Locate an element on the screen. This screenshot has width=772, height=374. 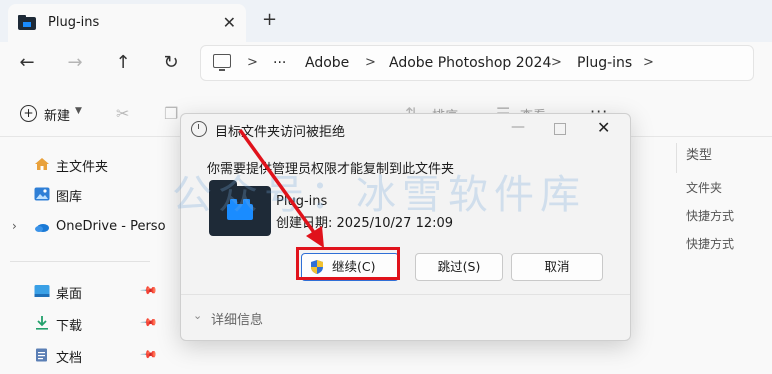
sidebar-item-desktop: 桌面 📌 is located at coordinates (79, 291).